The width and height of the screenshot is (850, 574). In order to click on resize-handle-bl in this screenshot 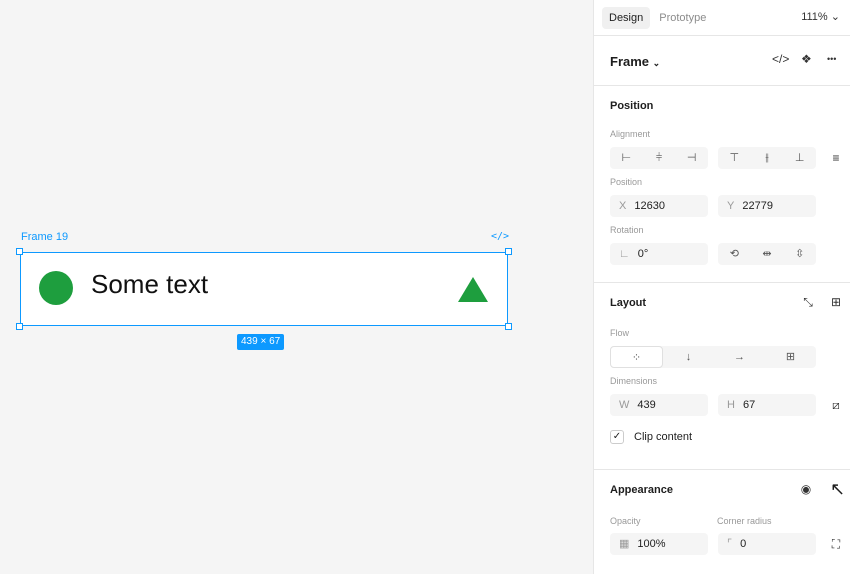, I will do `click(19, 326)`.